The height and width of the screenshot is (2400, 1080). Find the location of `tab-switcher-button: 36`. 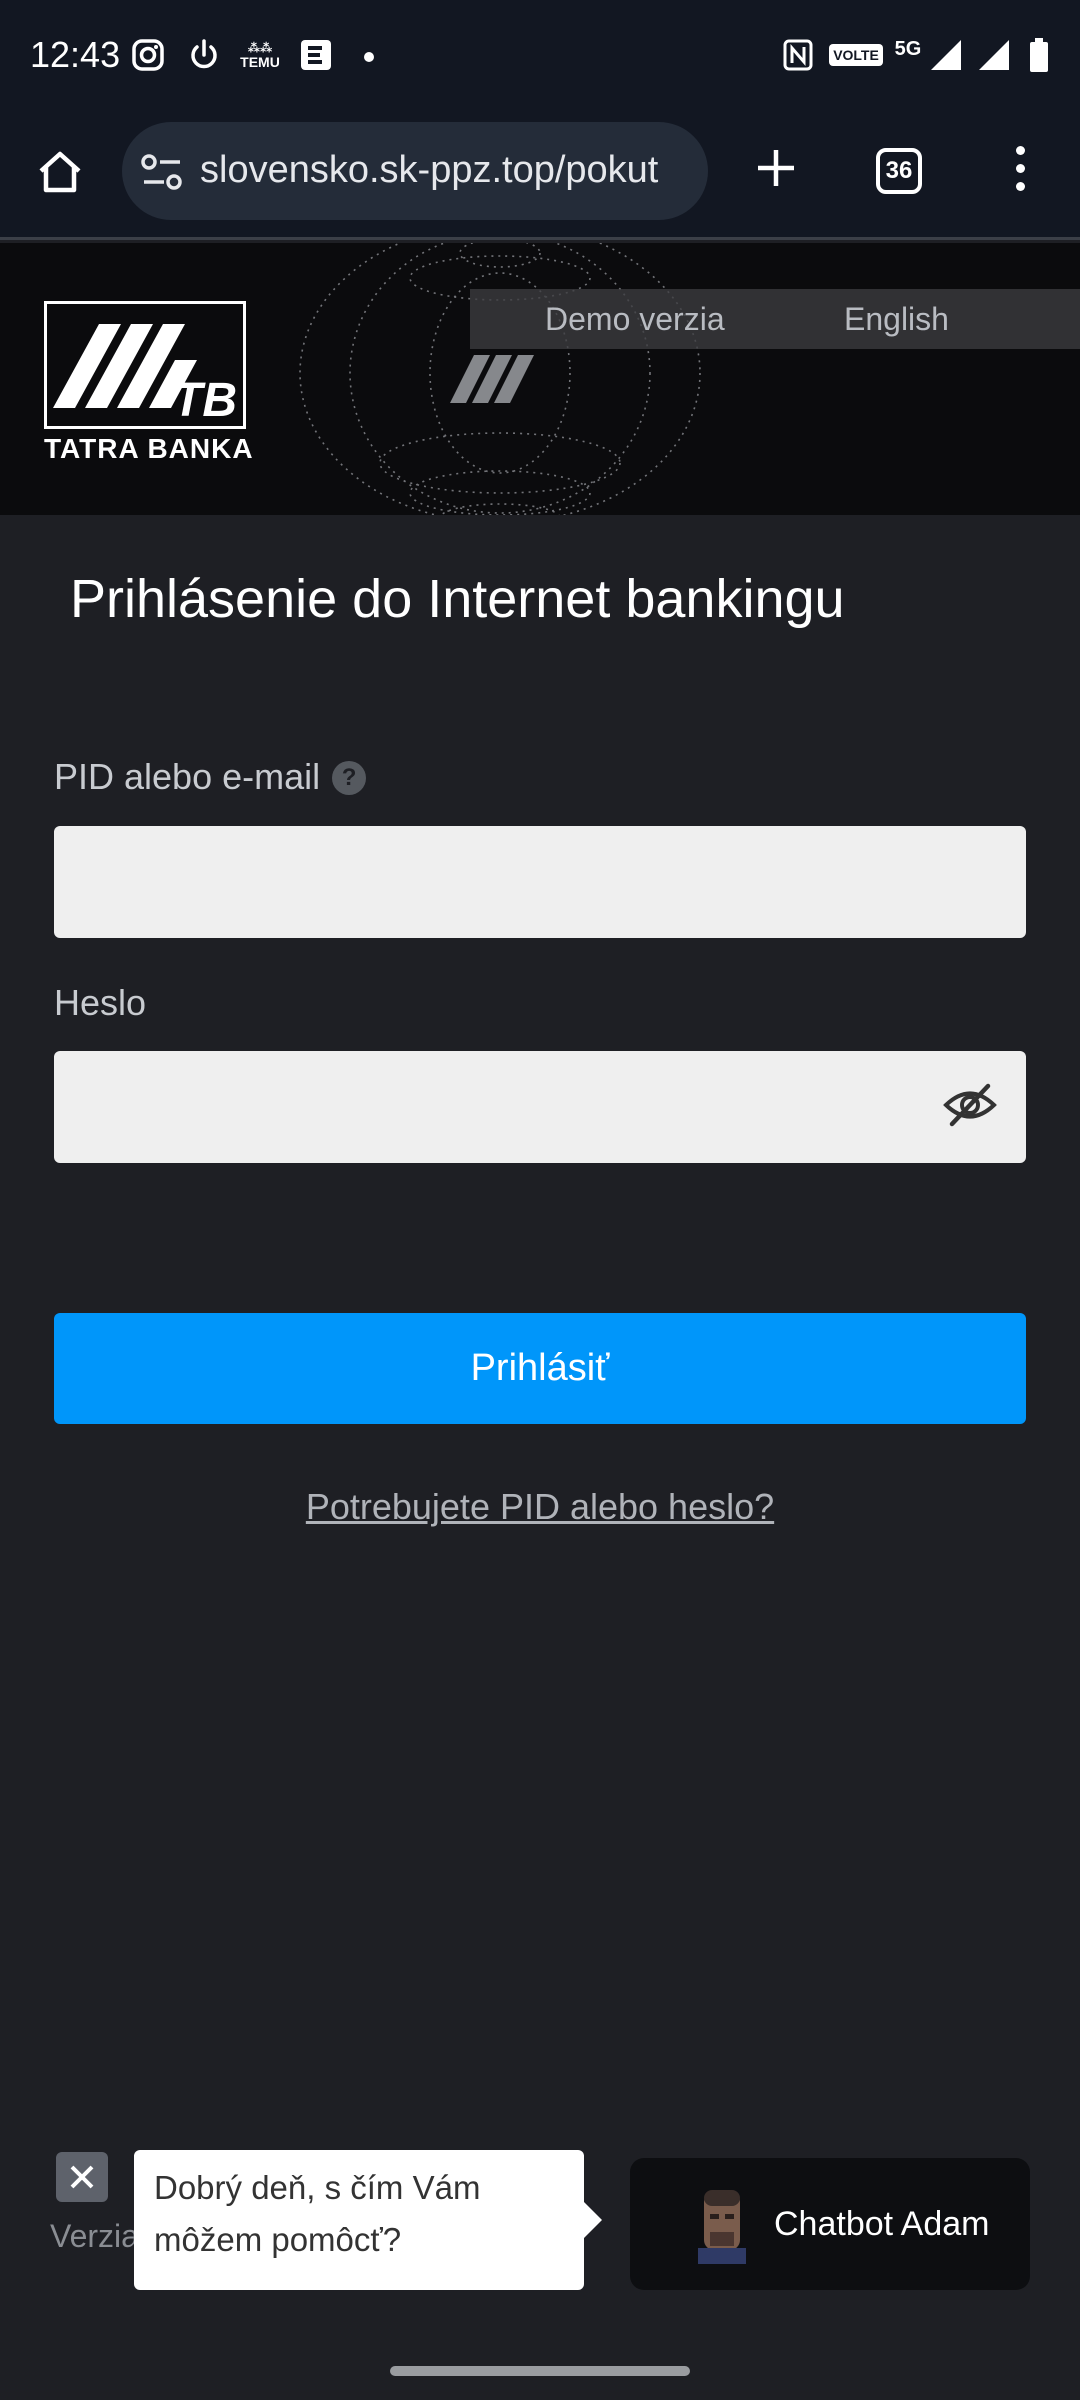

tab-switcher-button: 36 is located at coordinates (899, 171).